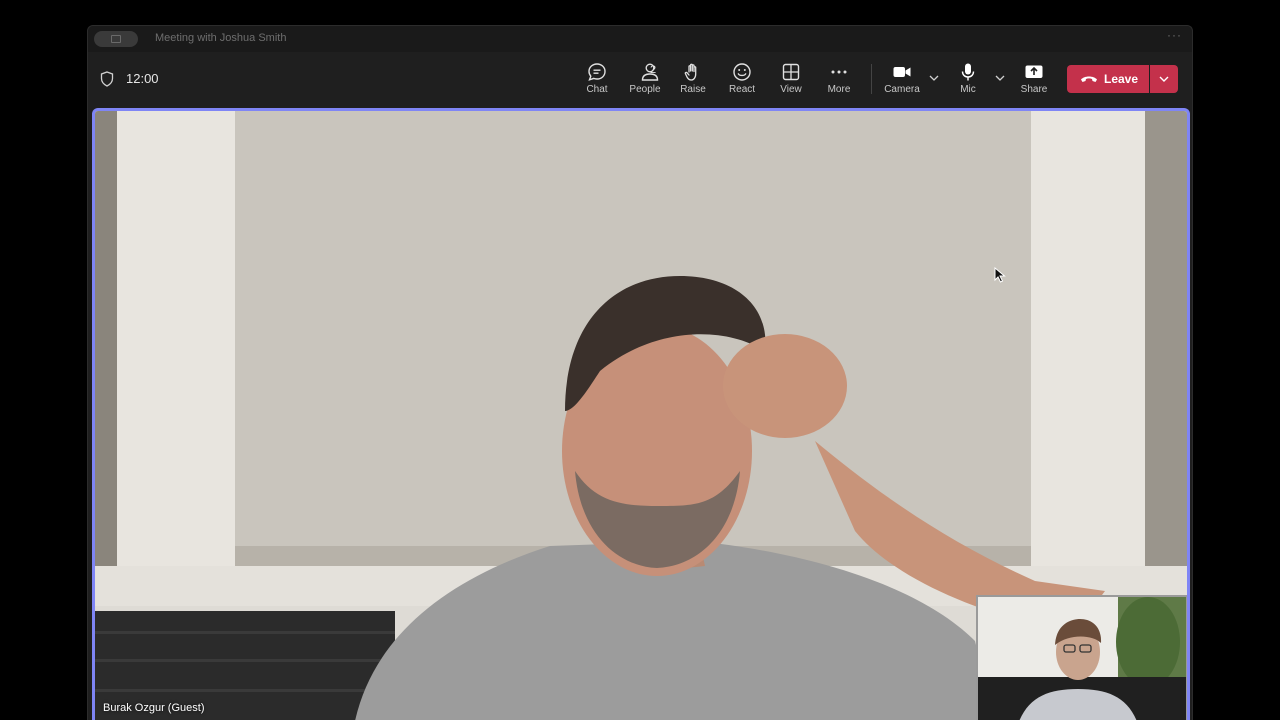  I want to click on share-button: Share, so click(1034, 80).